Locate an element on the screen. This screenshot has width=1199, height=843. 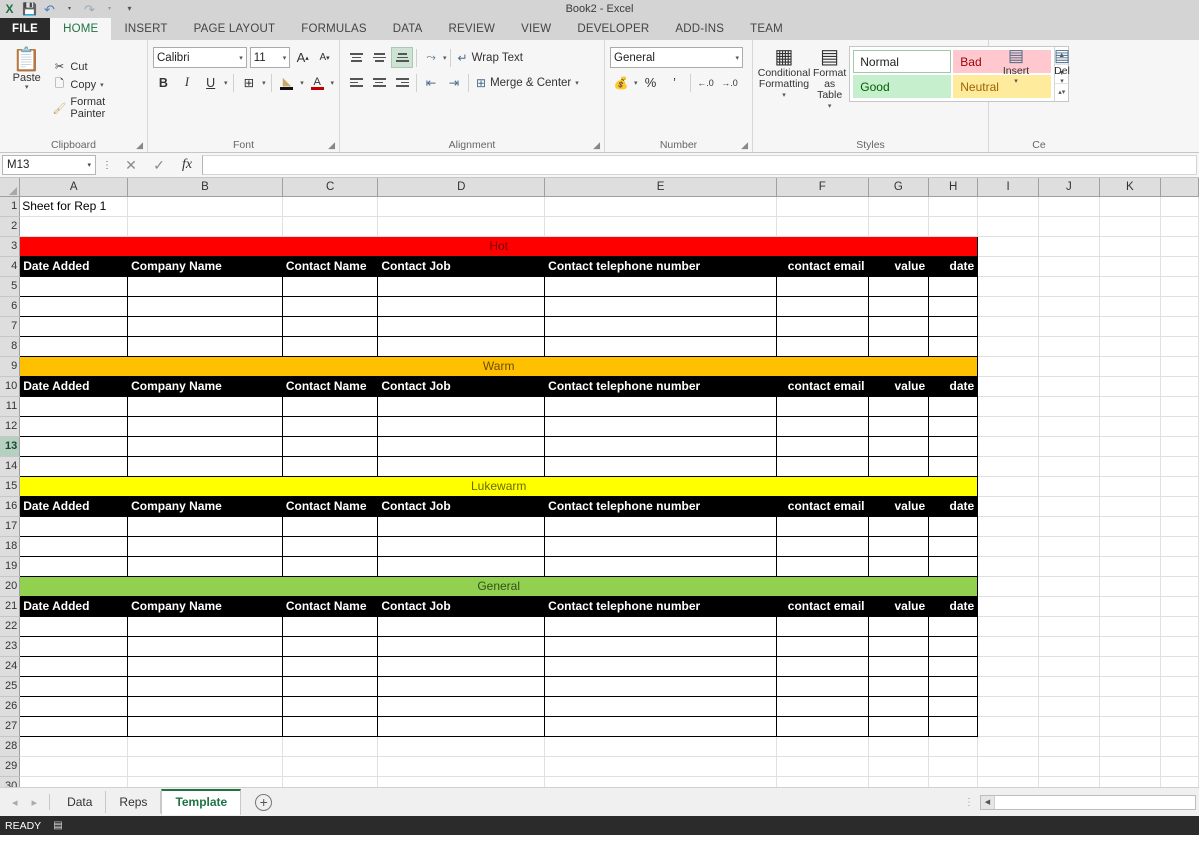
conditional-formatting-button: ▦ Conditional Formatting ▾ is located at coordinates (784, 73).